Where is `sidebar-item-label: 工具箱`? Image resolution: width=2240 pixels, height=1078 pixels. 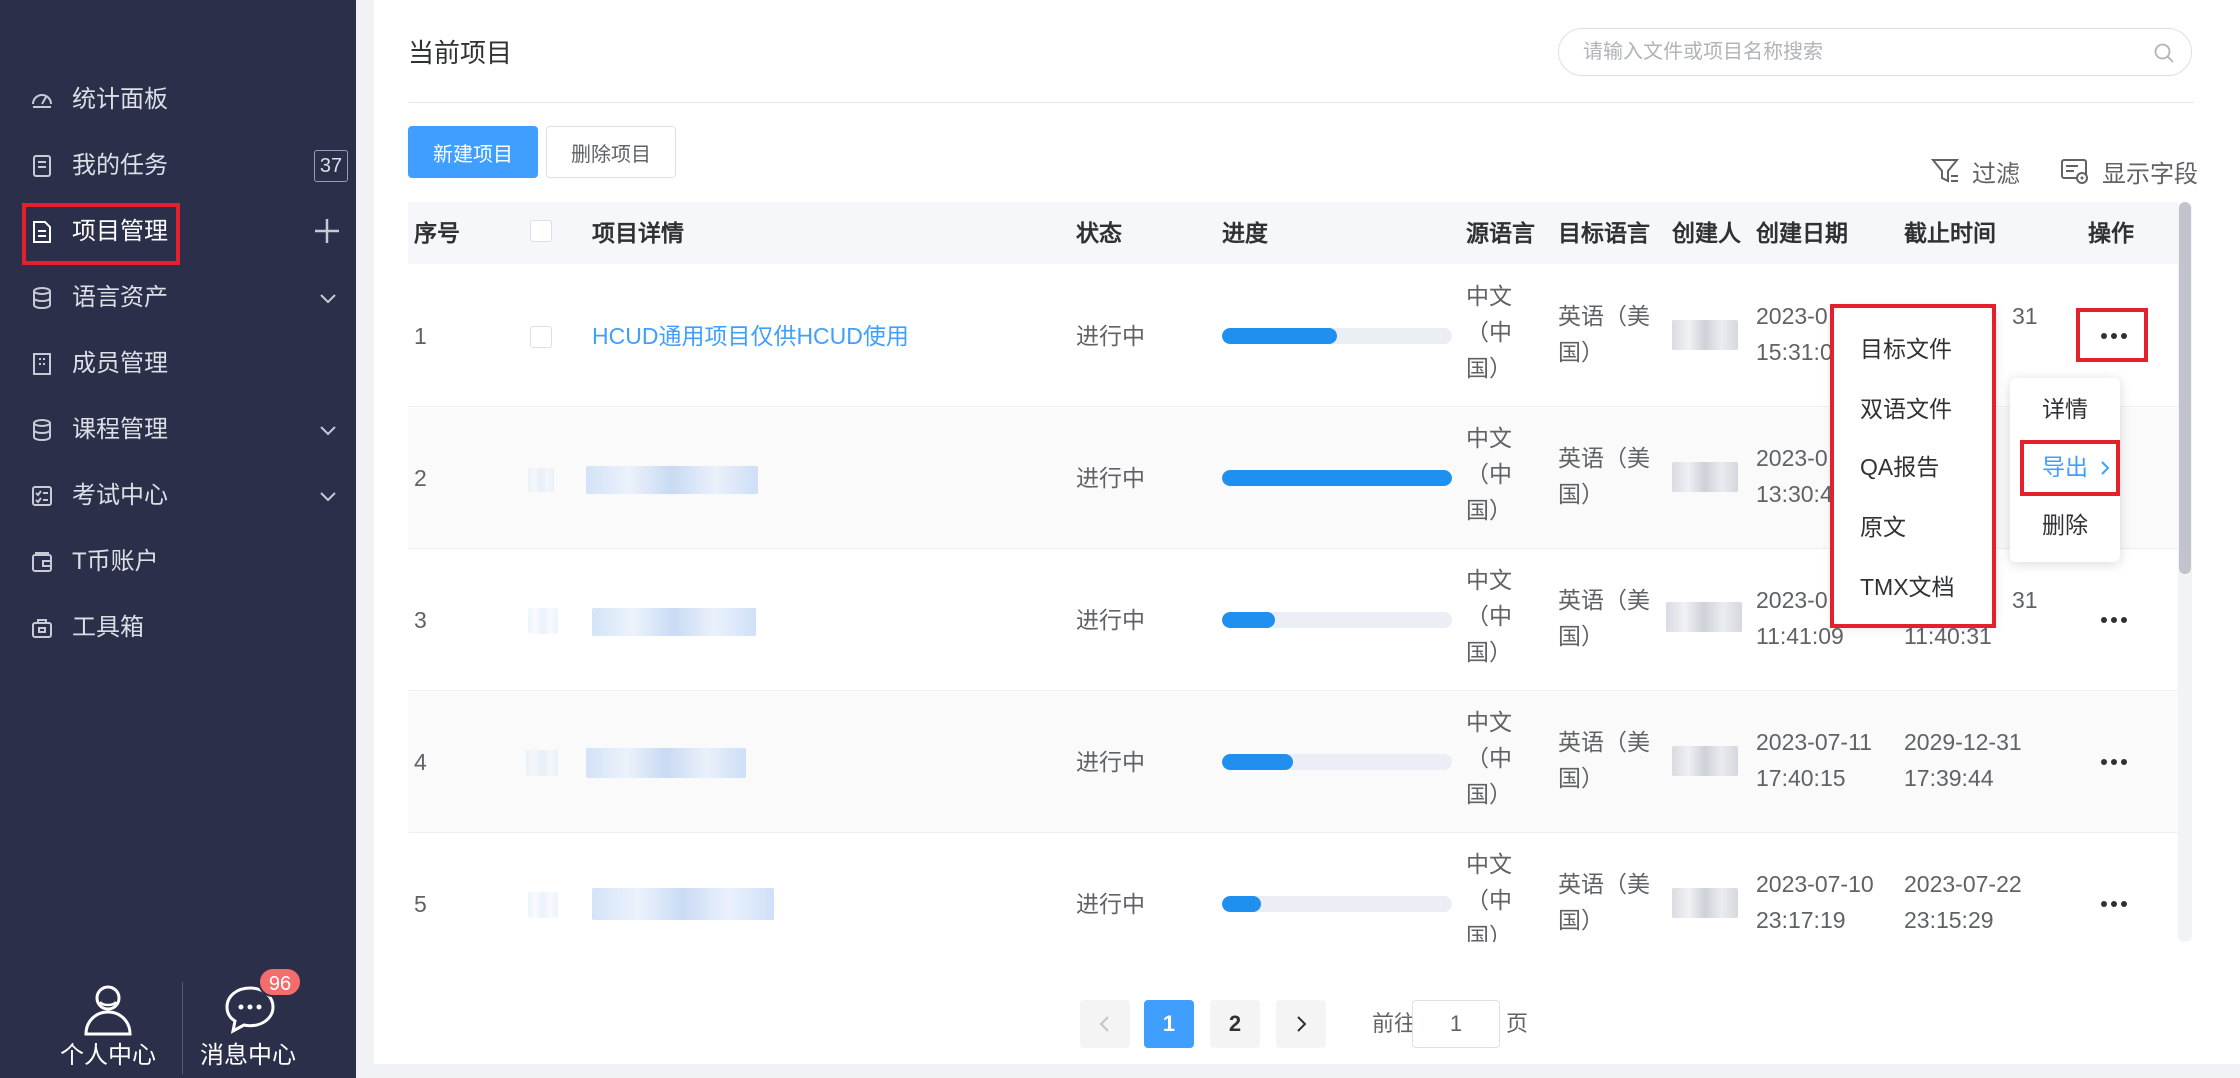
sidebar-item-label: 工具箱 is located at coordinates (108, 627).